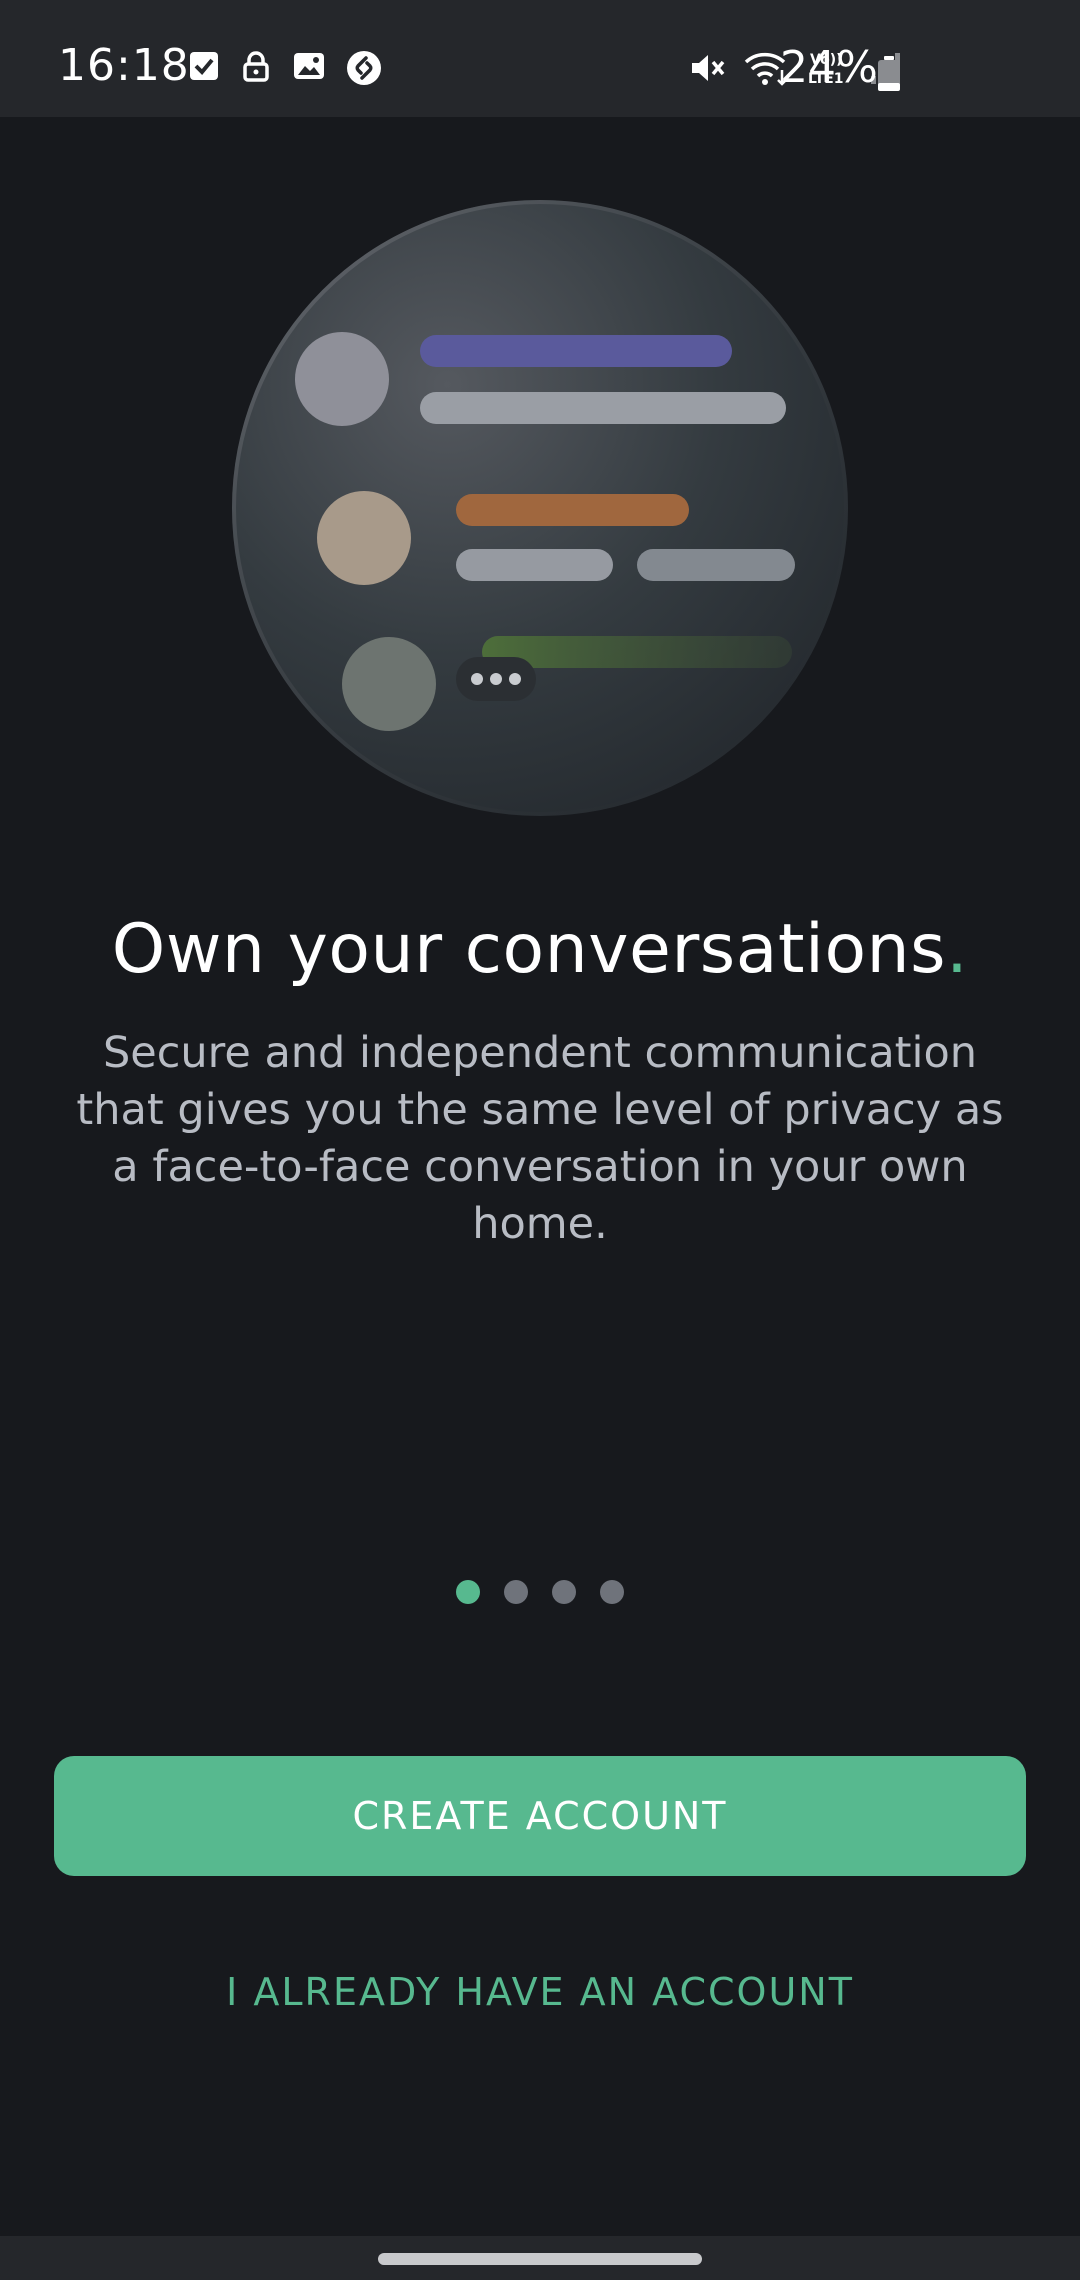 Image resolution: width=1080 pixels, height=2280 pixels. What do you see at coordinates (829, 67) in the screenshot?
I see `battery-percent: 24%` at bounding box center [829, 67].